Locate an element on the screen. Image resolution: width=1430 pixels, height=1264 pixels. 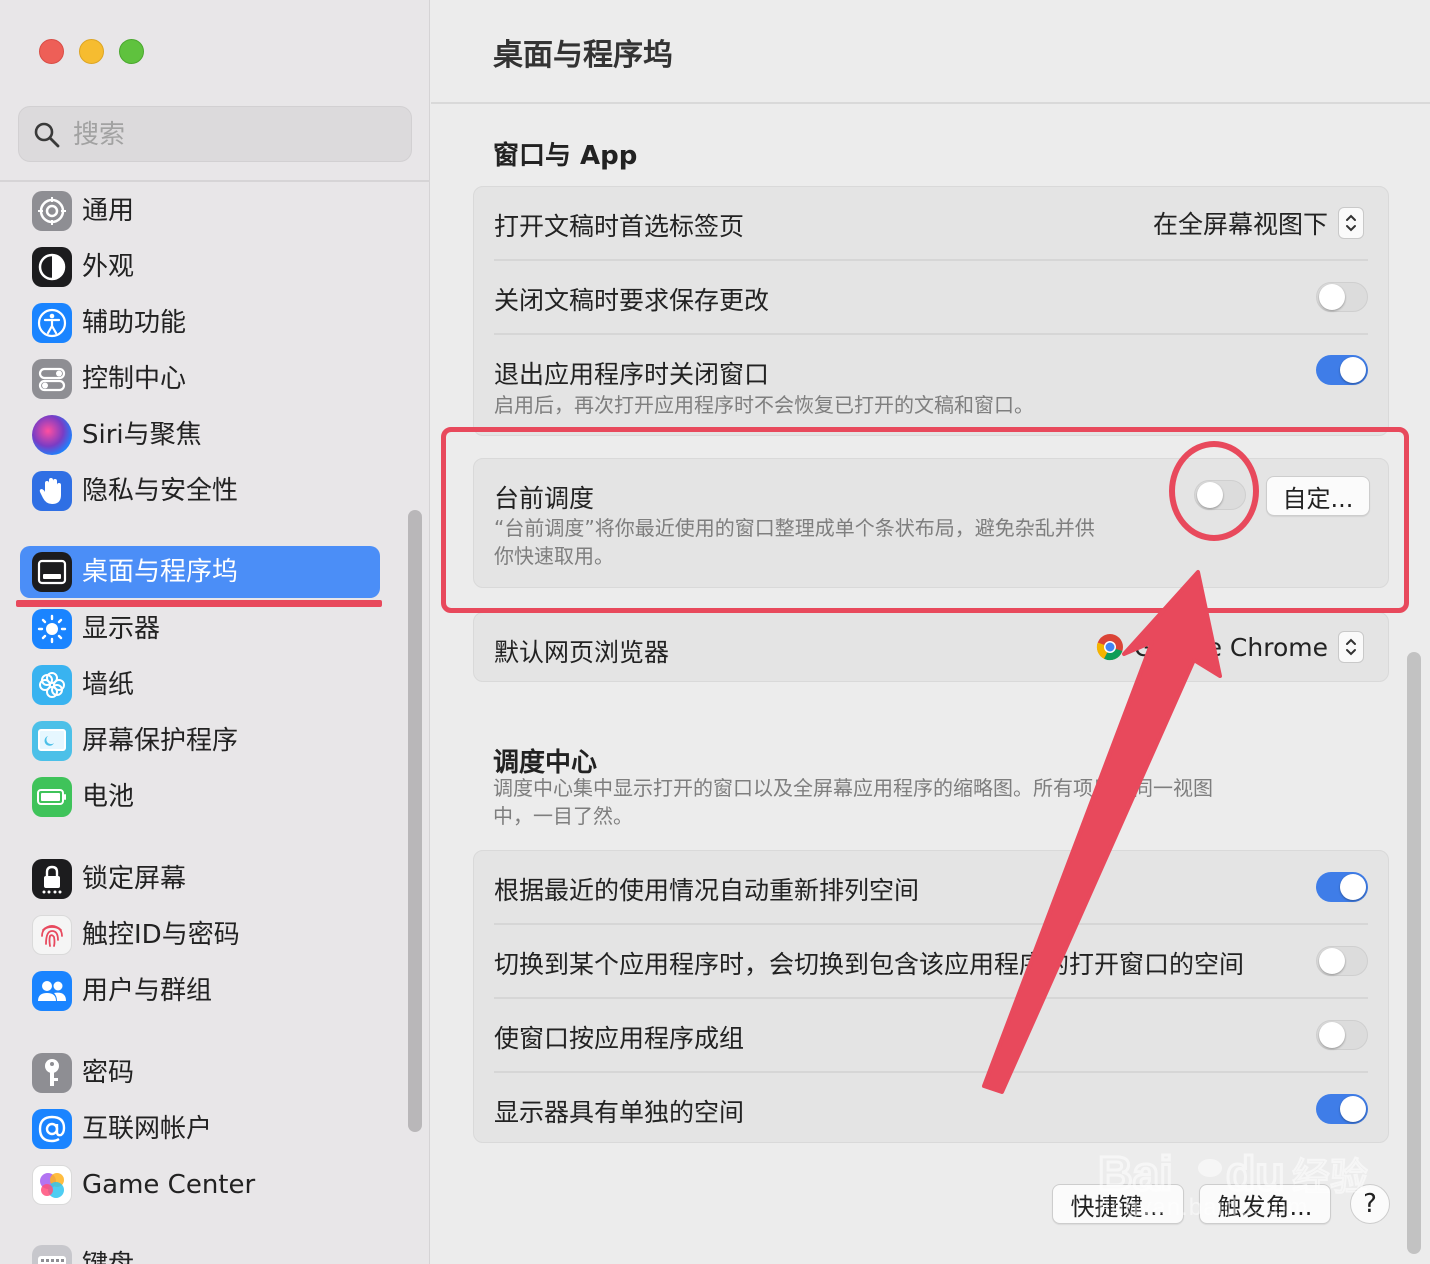
sidebar-item-privacy: 隐私与安全性 is located at coordinates (200, 491).